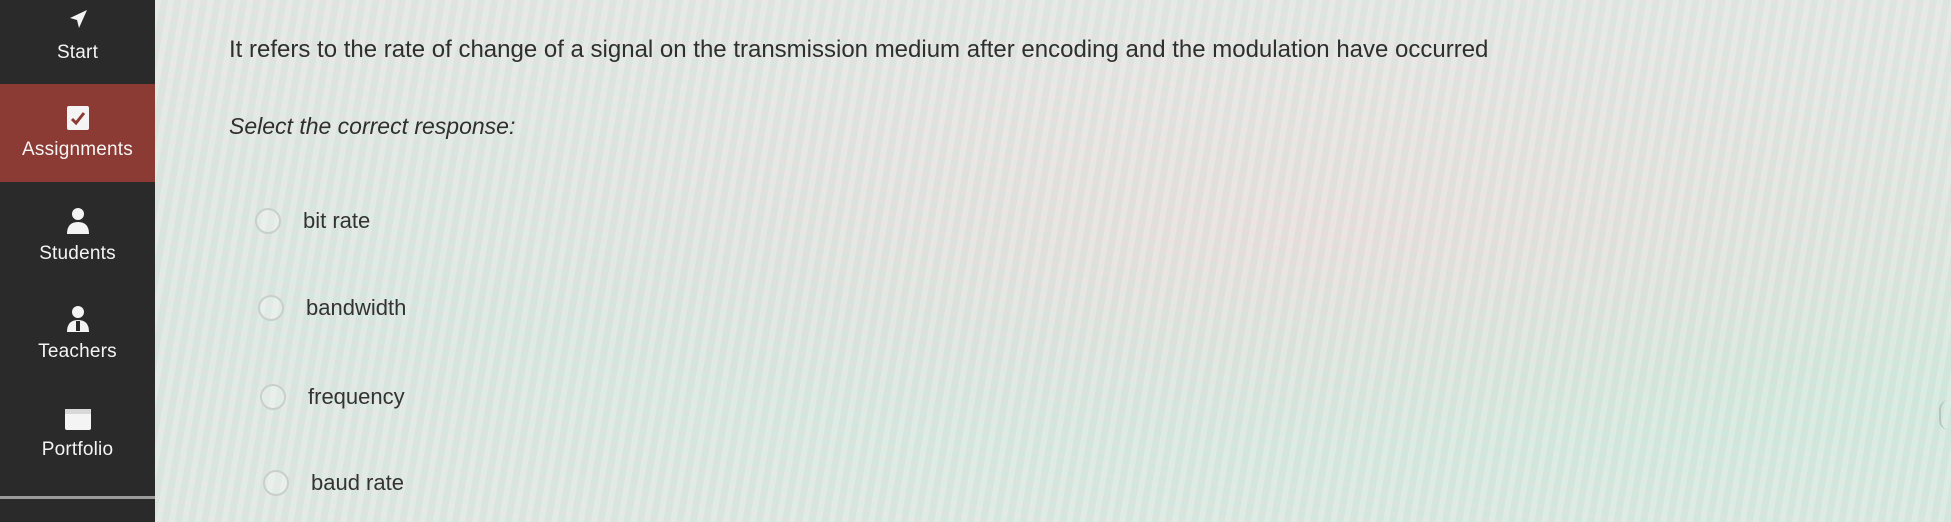 This screenshot has width=1951, height=522. What do you see at coordinates (77, 52) in the screenshot?
I see `sidebar-item-label: Start` at bounding box center [77, 52].